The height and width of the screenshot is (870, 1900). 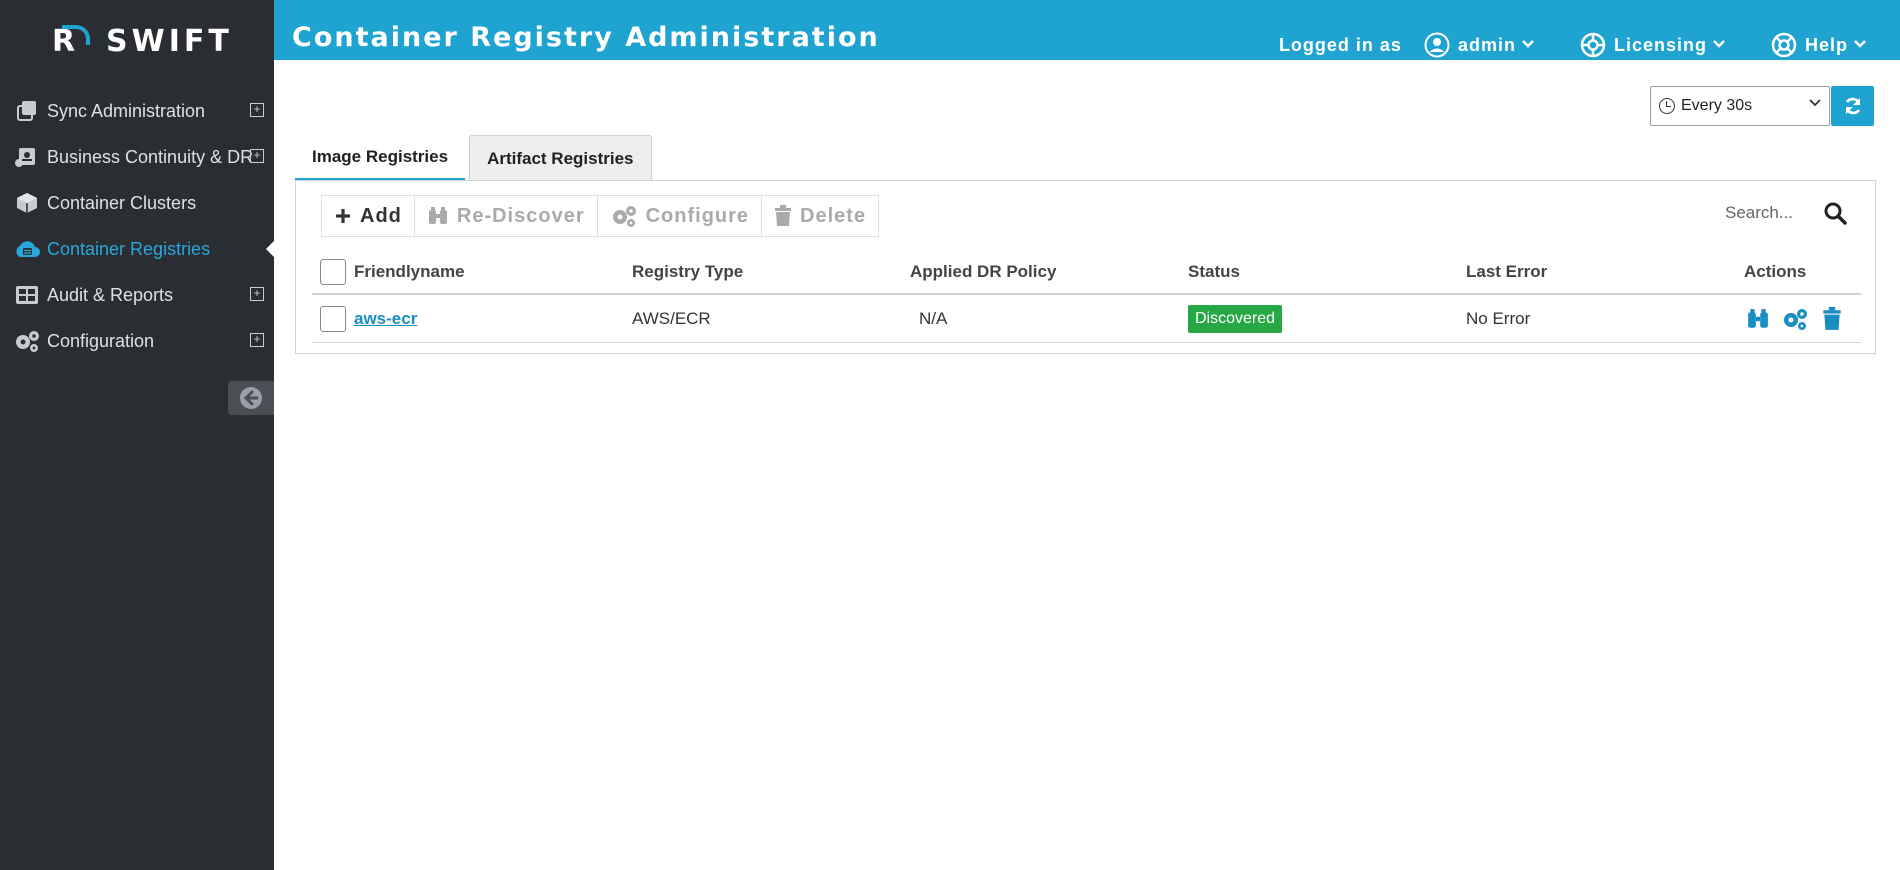 I want to click on sidebar-item-label: Container Clusters, so click(x=122, y=202).